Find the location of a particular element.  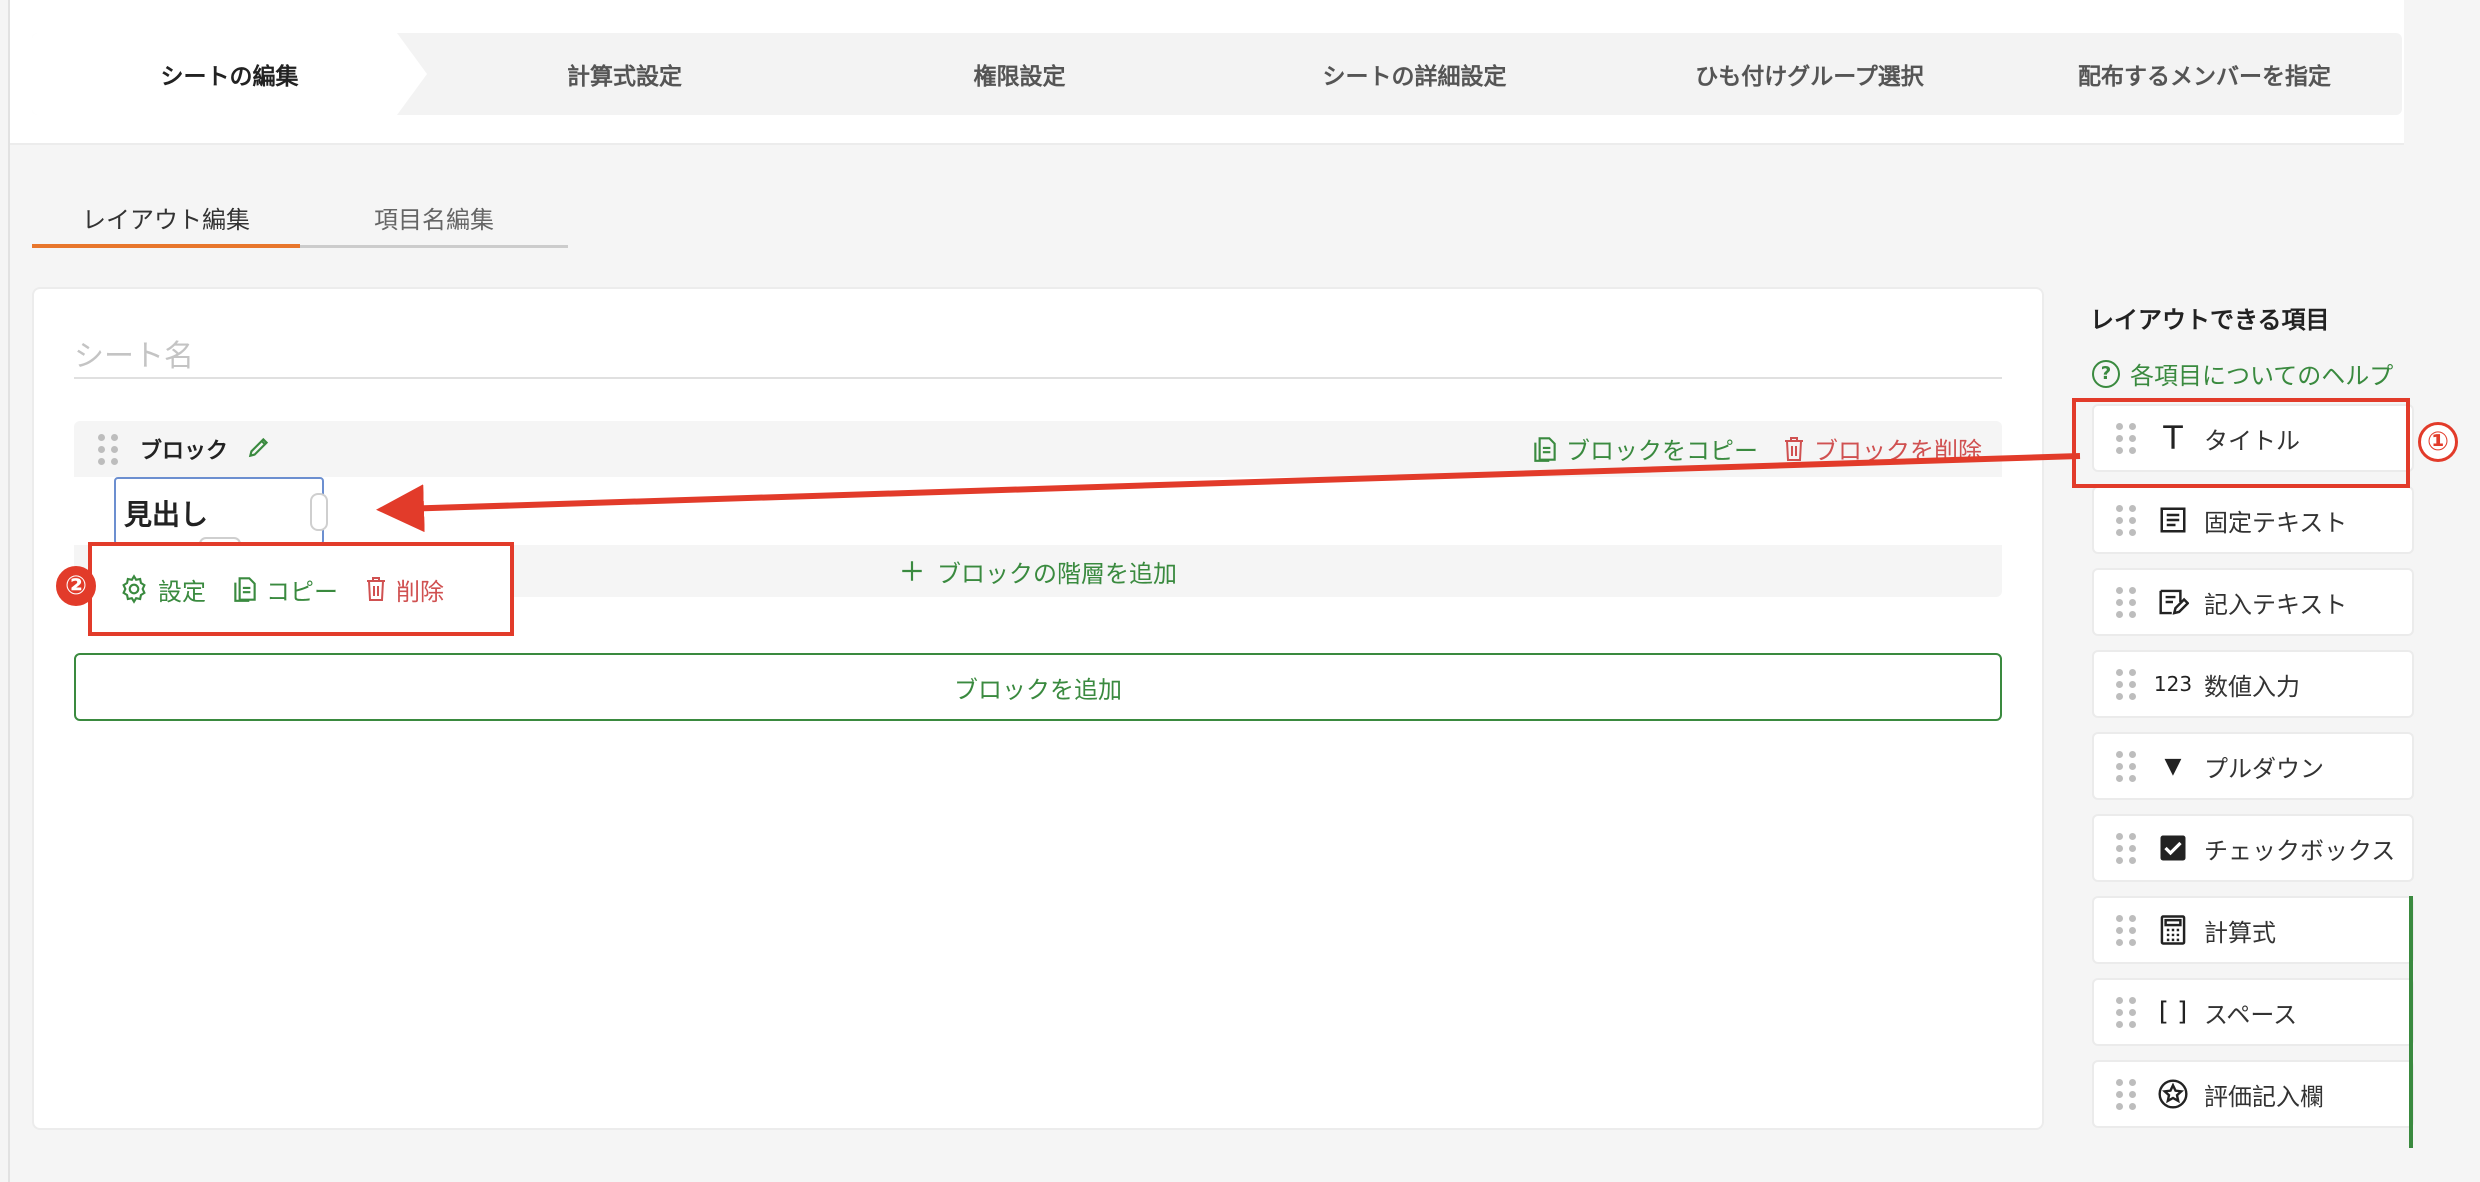

plus-icon is located at coordinates (912, 571).